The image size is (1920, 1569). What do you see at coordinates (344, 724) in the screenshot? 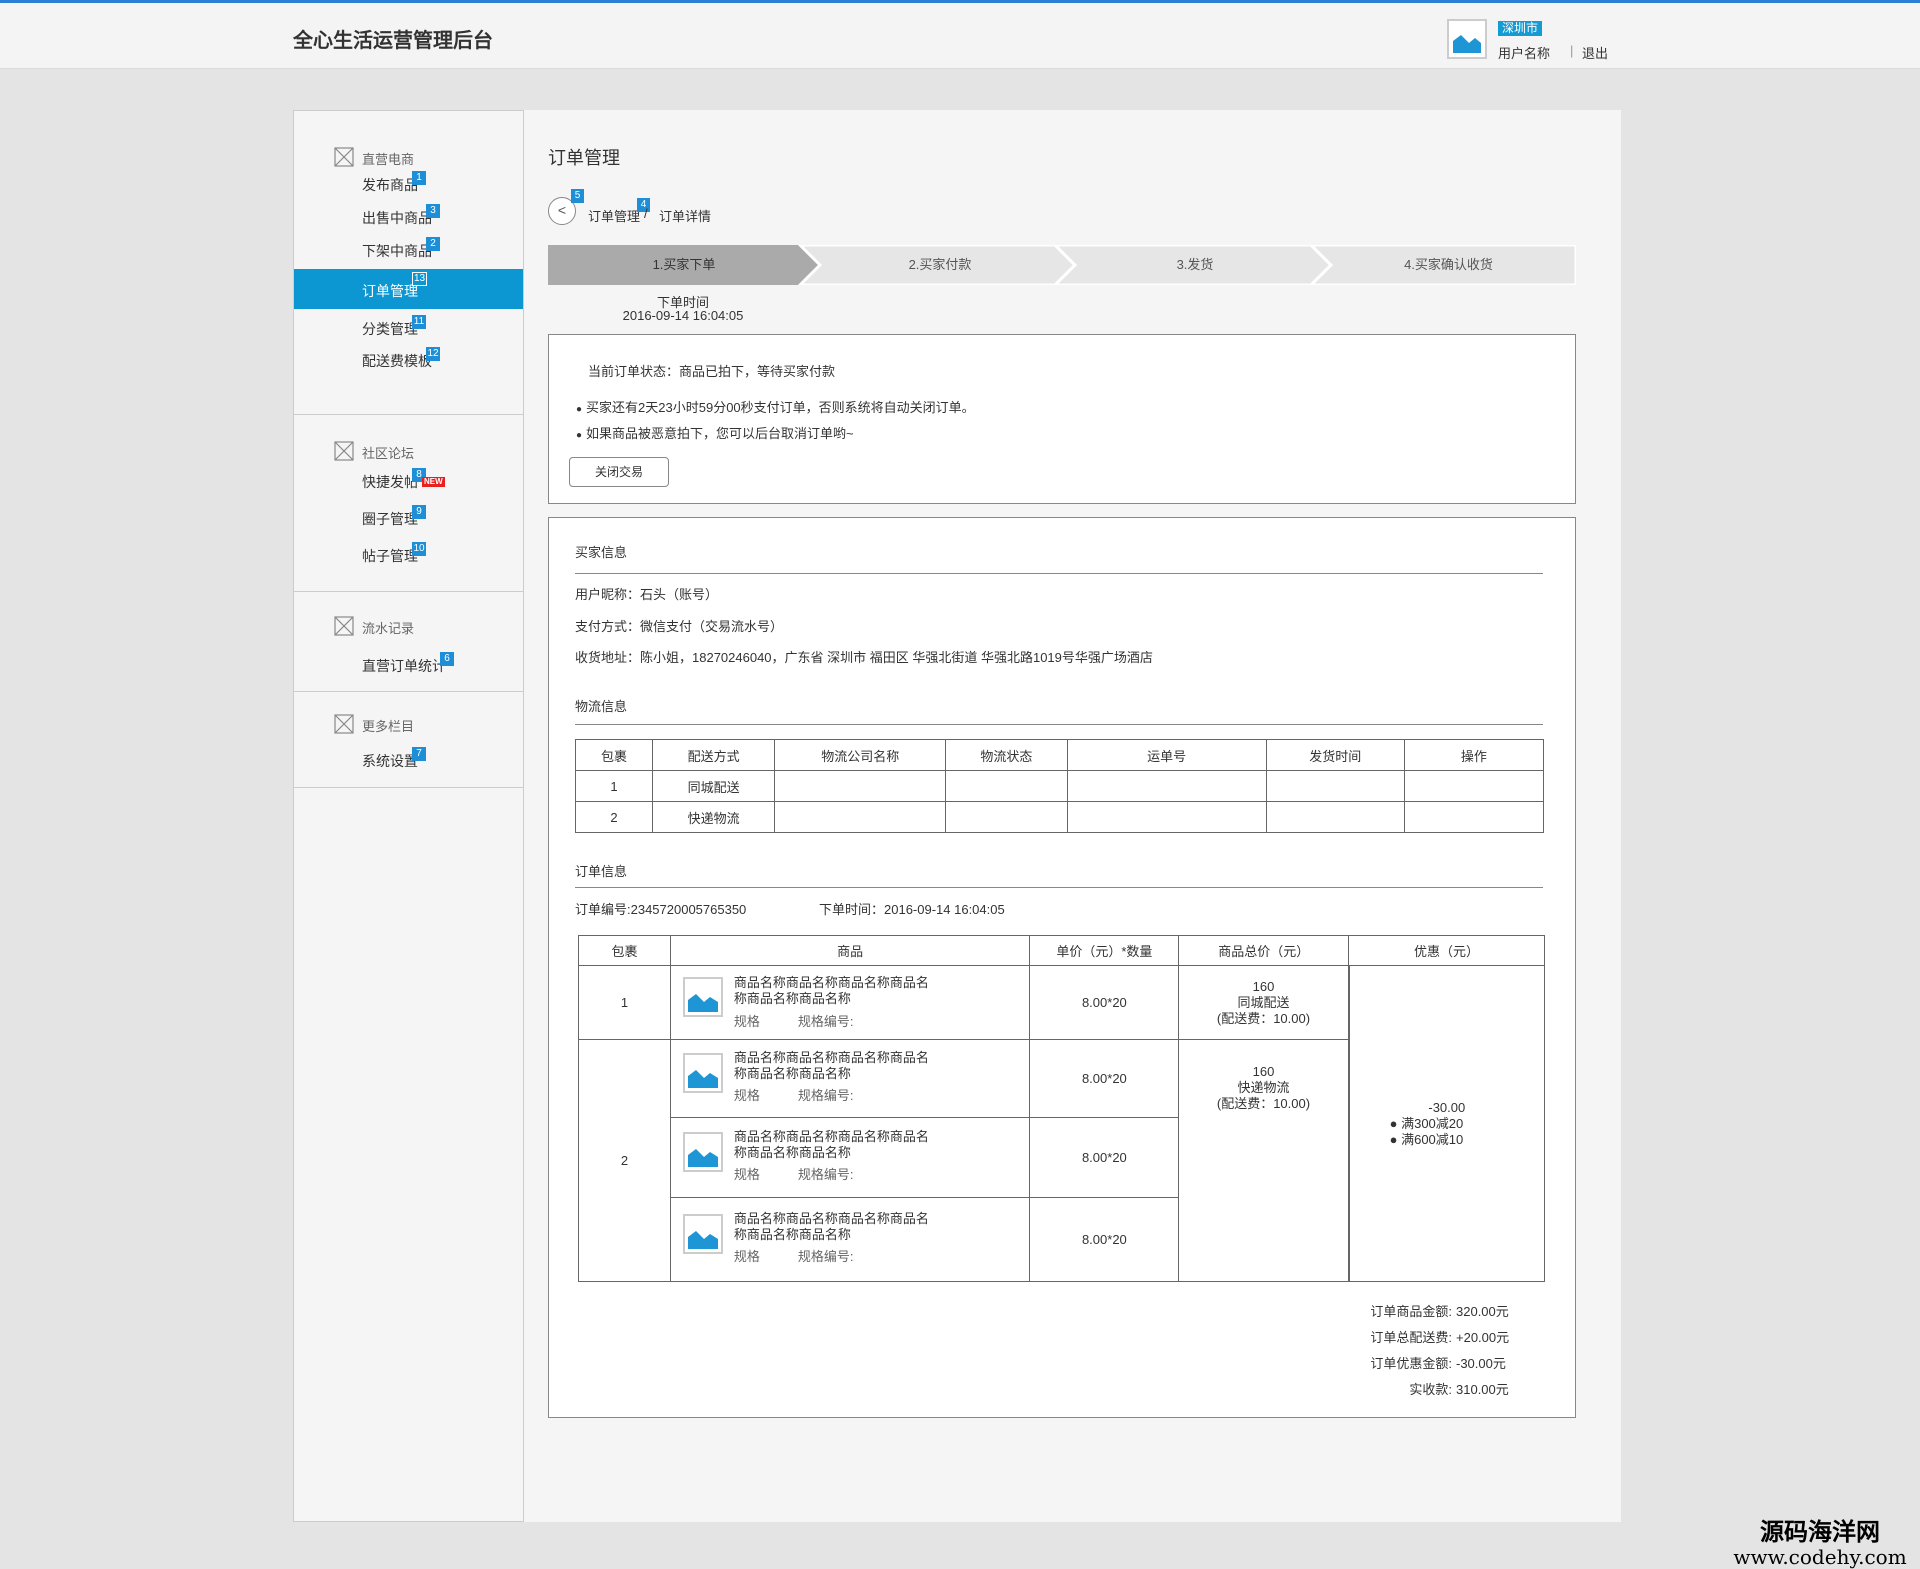
I see `broken-image-icon` at bounding box center [344, 724].